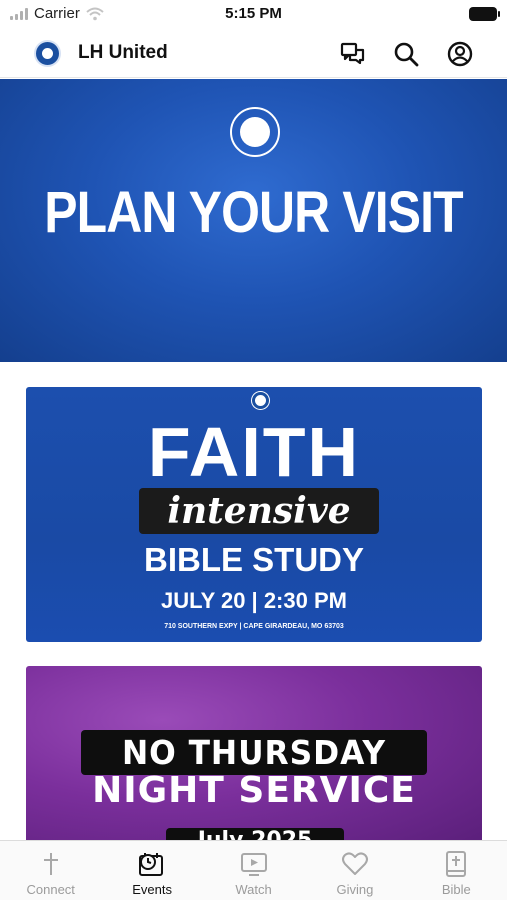  I want to click on event-title-line1: FAITH, so click(254, 452).